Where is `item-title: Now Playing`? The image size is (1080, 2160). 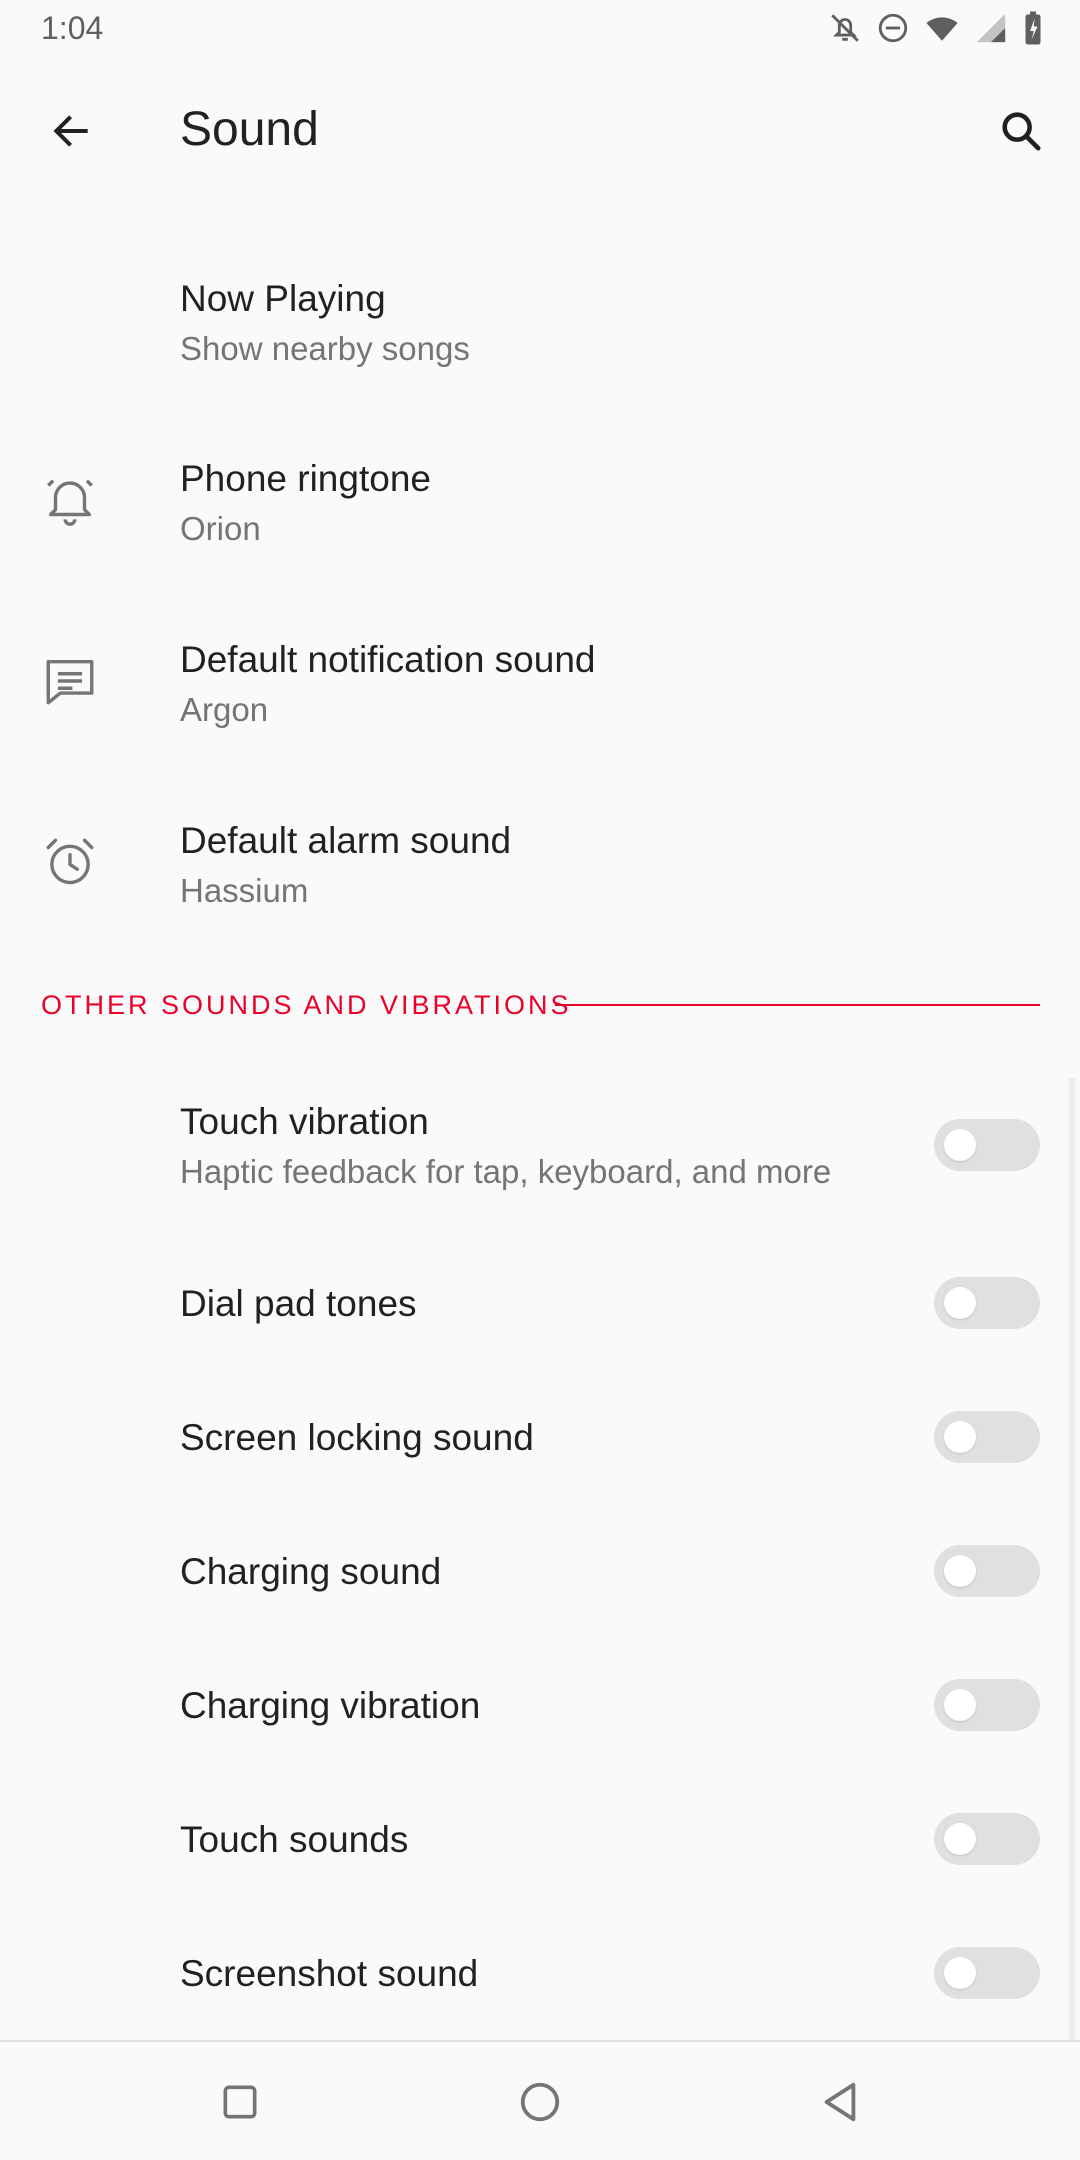
item-title: Now Playing is located at coordinates (283, 298).